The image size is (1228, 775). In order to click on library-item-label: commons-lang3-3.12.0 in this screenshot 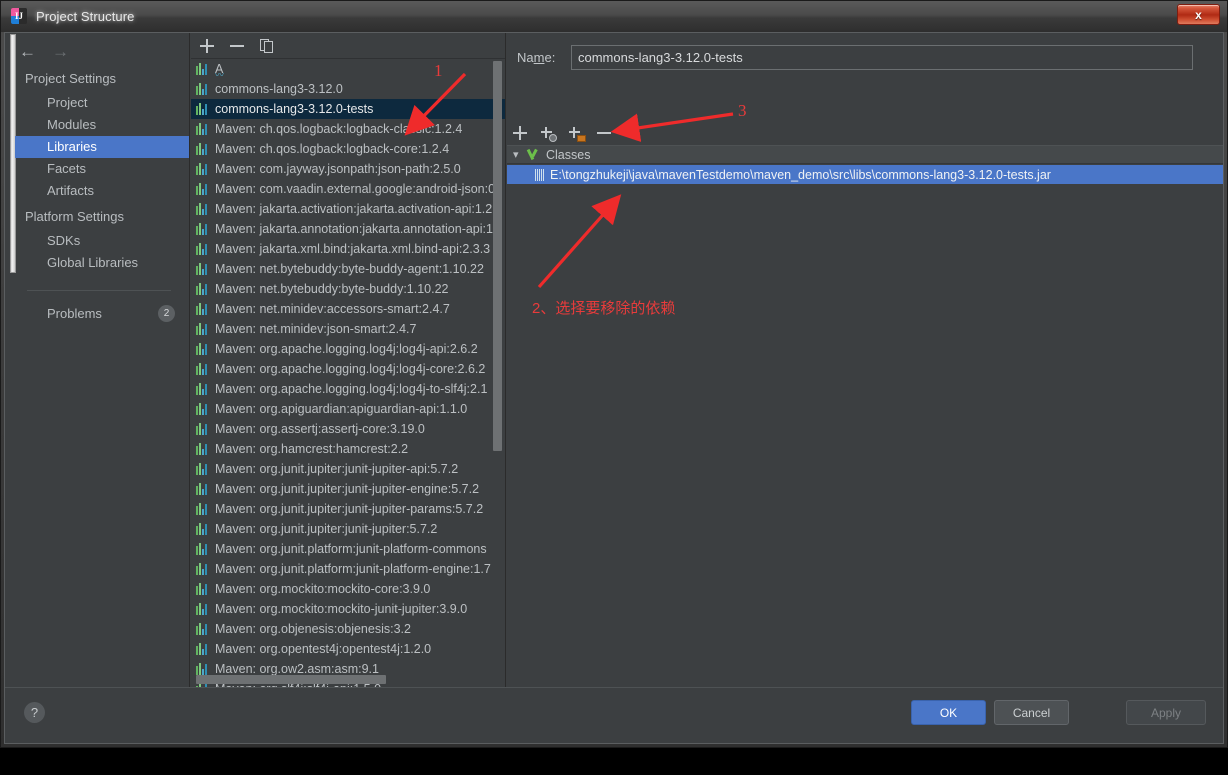, I will do `click(279, 89)`.